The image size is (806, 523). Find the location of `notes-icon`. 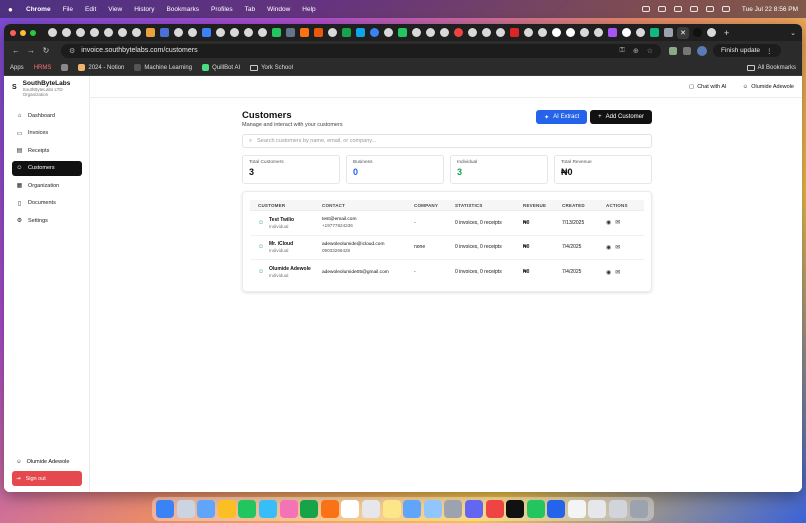

notes-icon is located at coordinates (391, 509).